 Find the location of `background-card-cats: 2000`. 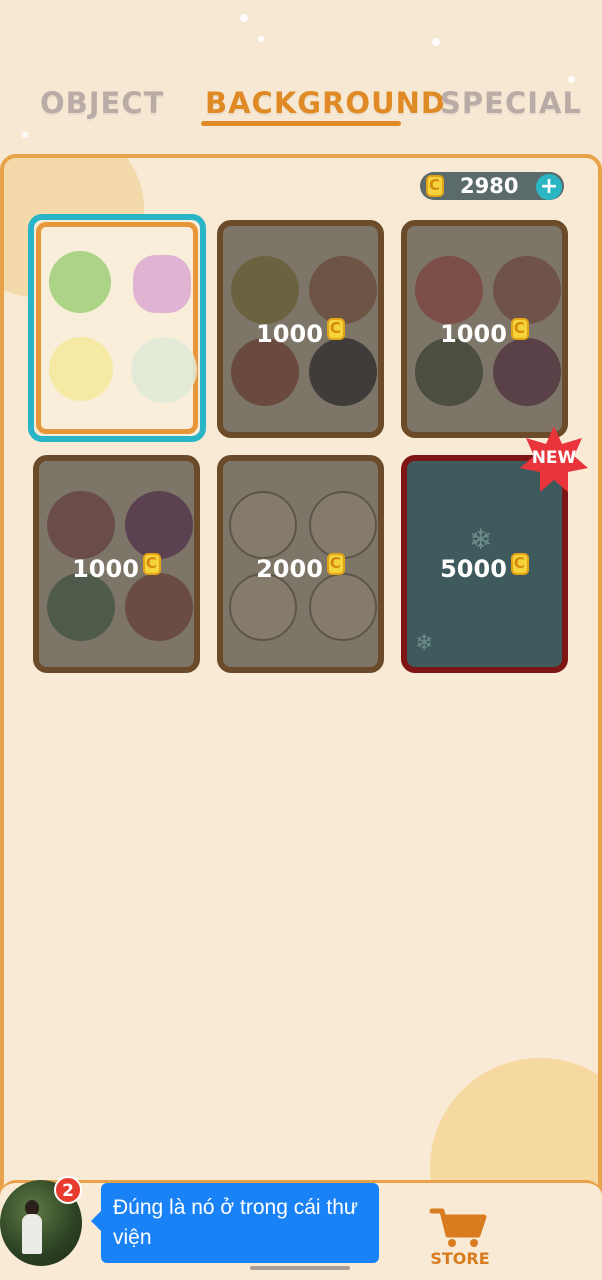

background-card-cats: 2000 is located at coordinates (300, 564).